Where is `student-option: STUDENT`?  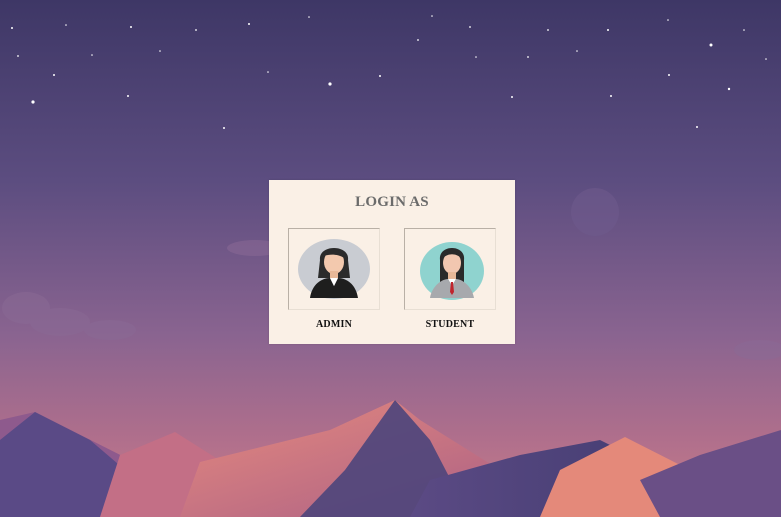 student-option: STUDENT is located at coordinates (450, 279).